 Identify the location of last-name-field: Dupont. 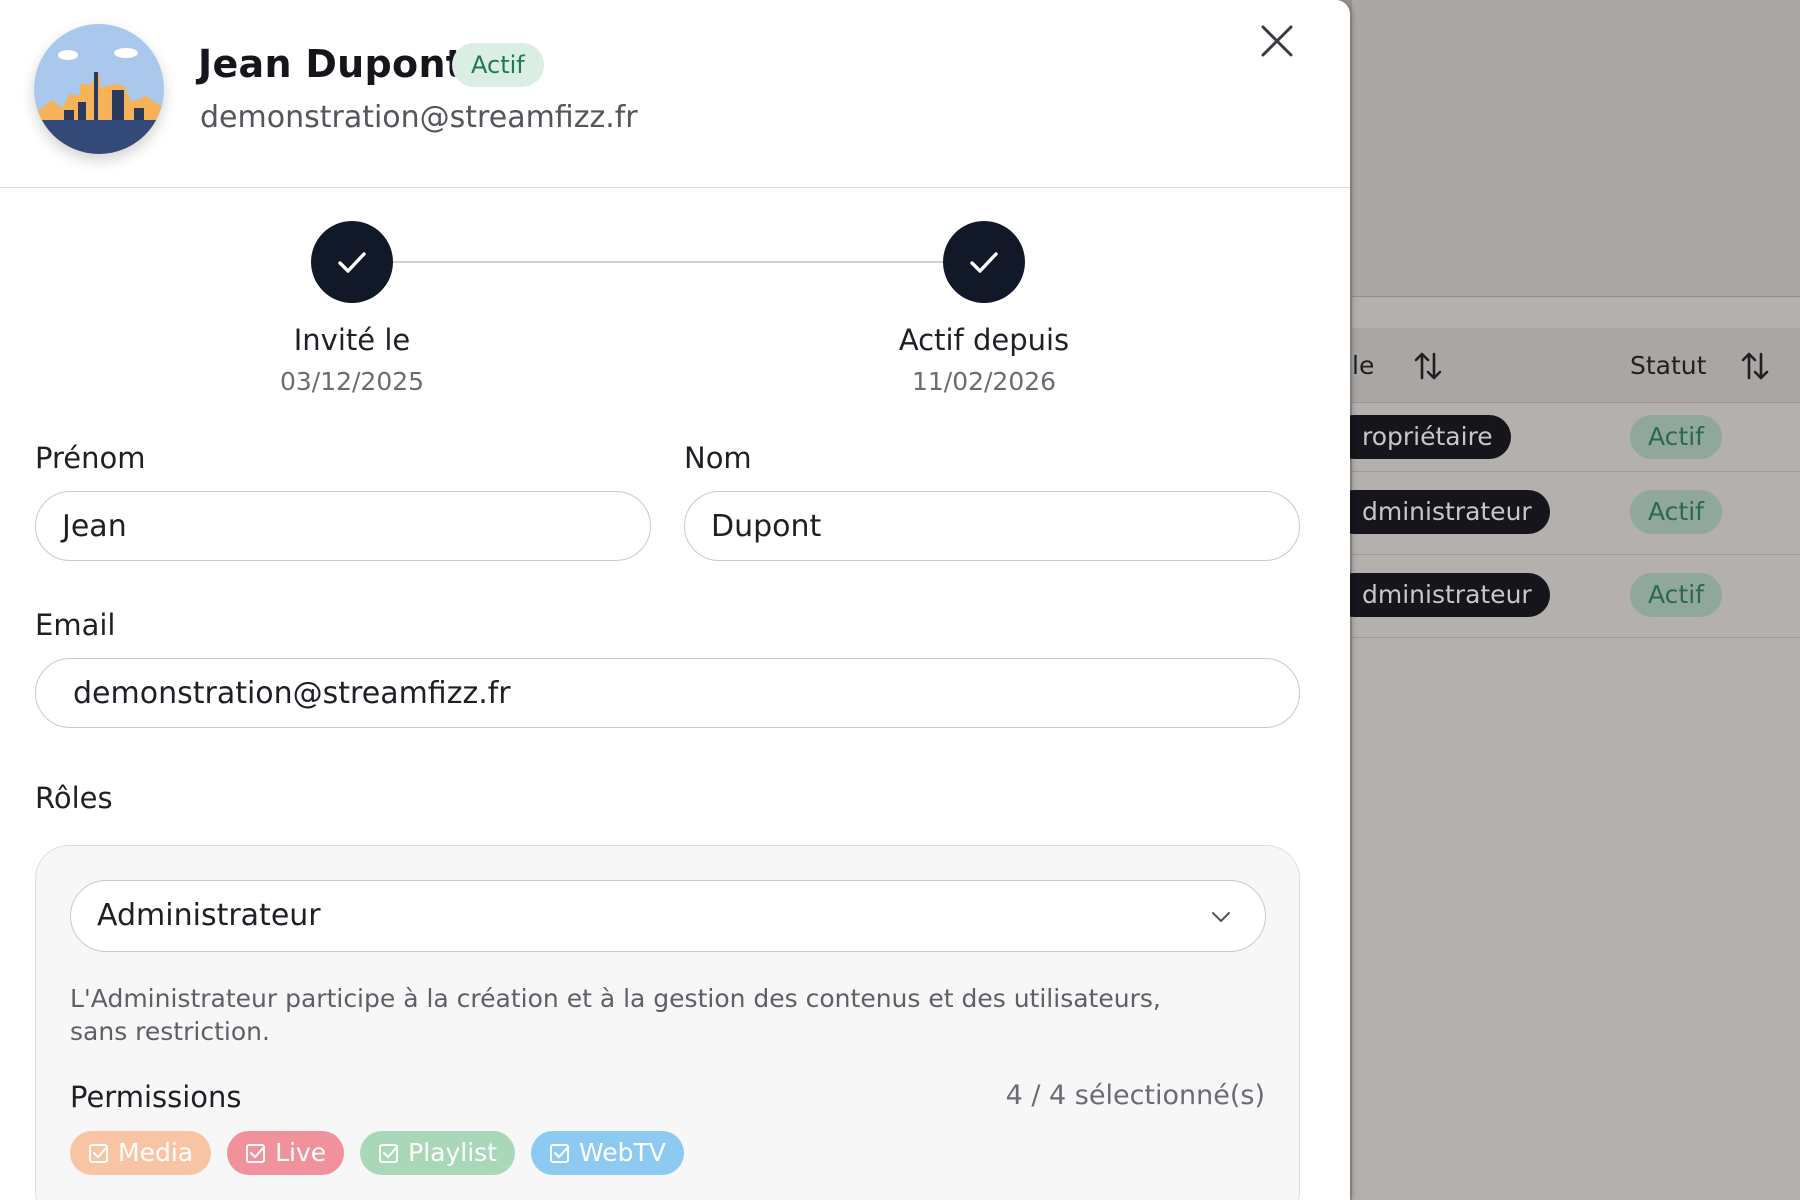
(992, 526).